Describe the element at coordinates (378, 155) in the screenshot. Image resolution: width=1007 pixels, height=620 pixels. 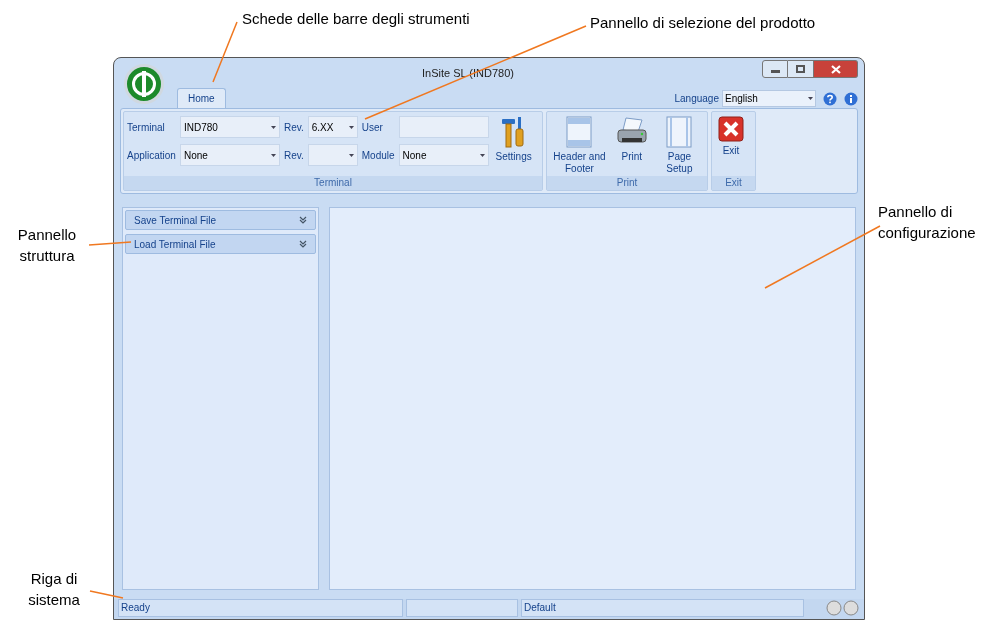
I see `field-label: Module` at that location.